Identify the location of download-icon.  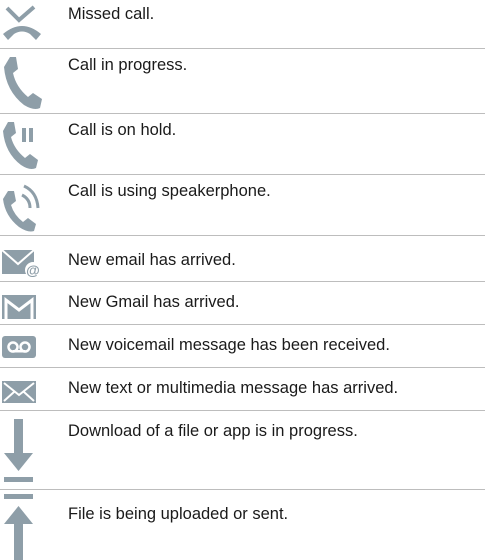
(22, 452).